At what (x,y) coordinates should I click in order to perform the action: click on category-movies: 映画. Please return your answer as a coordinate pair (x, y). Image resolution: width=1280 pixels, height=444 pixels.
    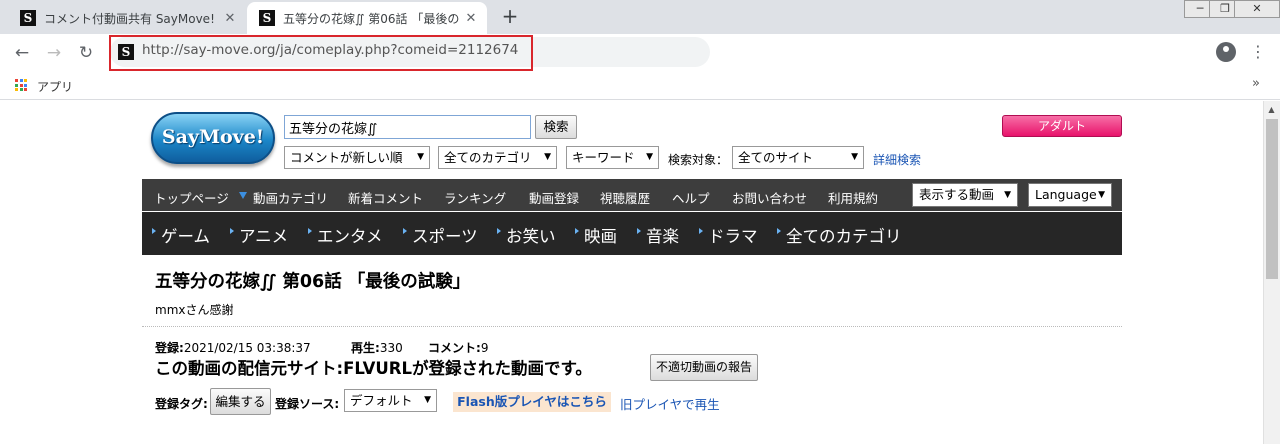
    Looking at the image, I should click on (600, 235).